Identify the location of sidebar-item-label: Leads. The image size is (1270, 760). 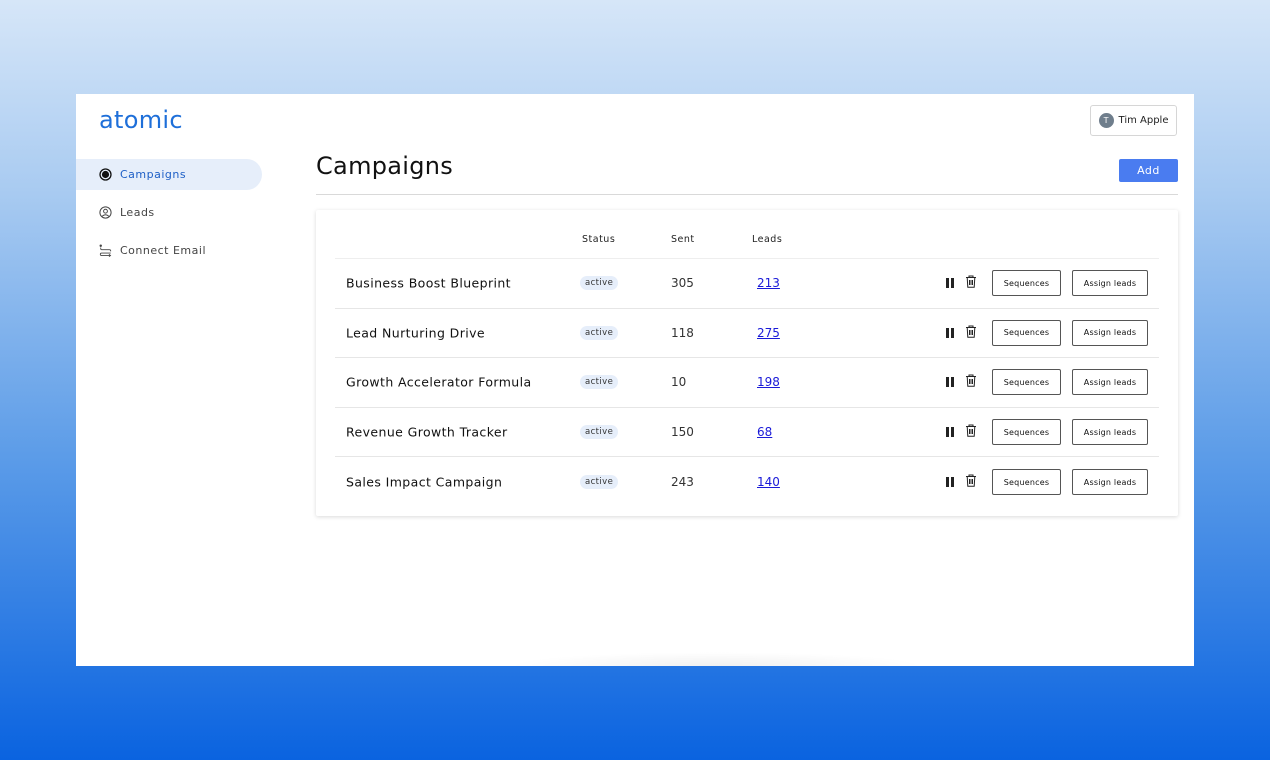
(137, 212).